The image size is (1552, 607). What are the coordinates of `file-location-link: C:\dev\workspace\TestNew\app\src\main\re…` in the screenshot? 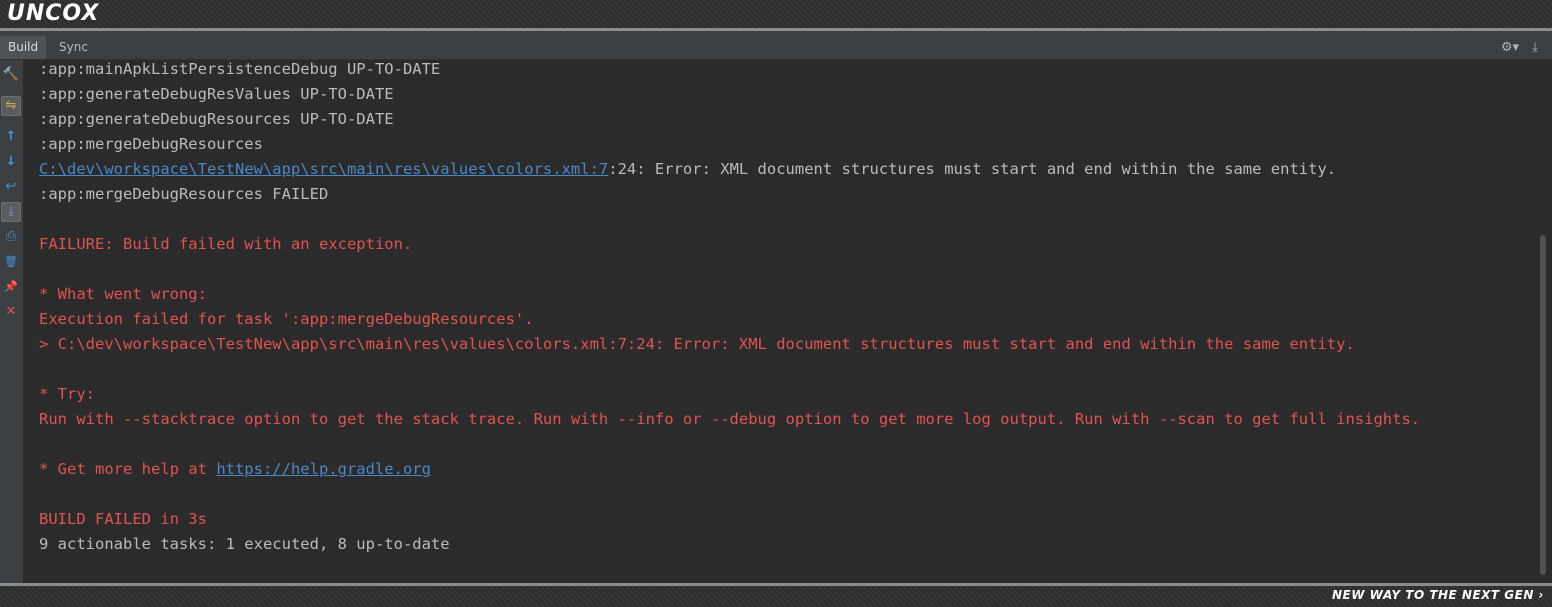 It's located at (323, 169).